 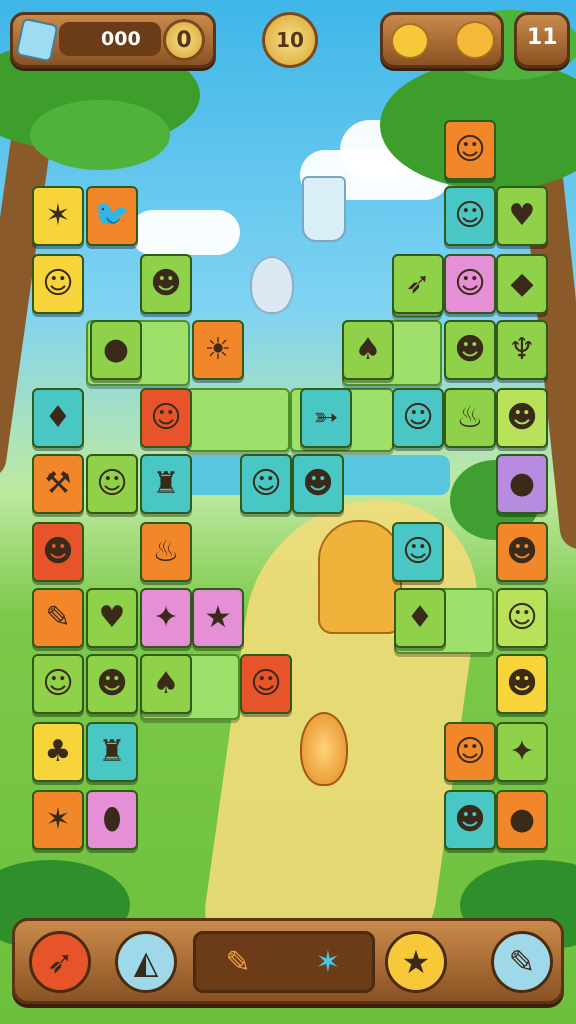 What do you see at coordinates (328, 962) in the screenshot?
I see `tray-blue-star: ✶` at bounding box center [328, 962].